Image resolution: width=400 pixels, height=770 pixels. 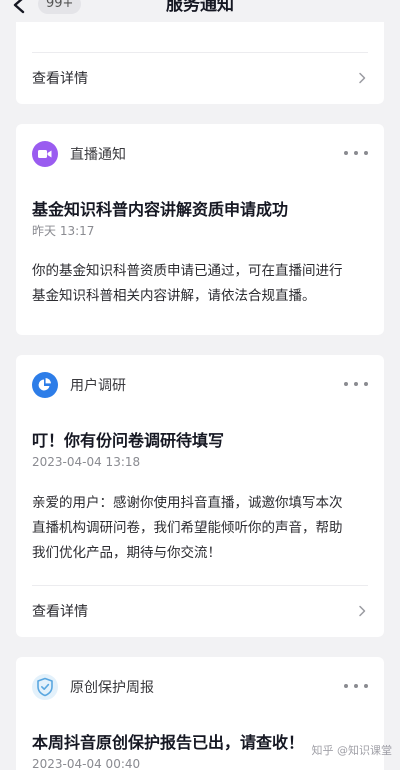 What do you see at coordinates (187, 503) in the screenshot?
I see `message-body-line: 亲爱的用户：感谢你使用抖音直播，诚邀你填写本次` at bounding box center [187, 503].